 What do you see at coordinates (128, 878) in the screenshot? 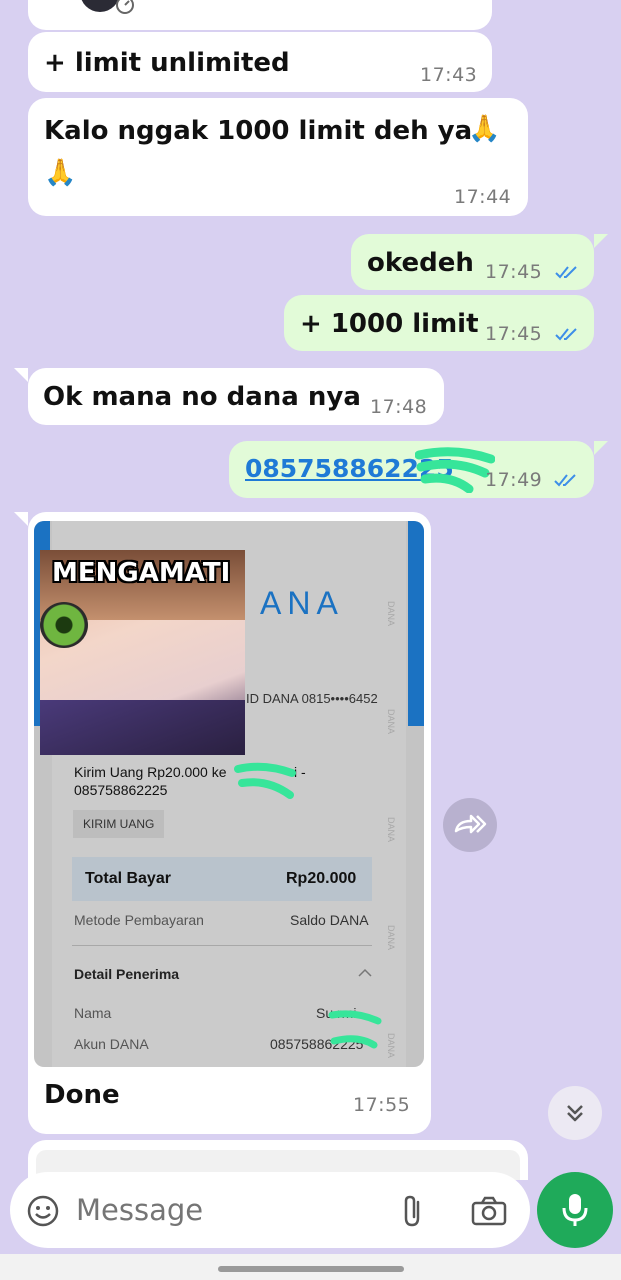
I see `receipt-total-label: Total Bayar` at bounding box center [128, 878].